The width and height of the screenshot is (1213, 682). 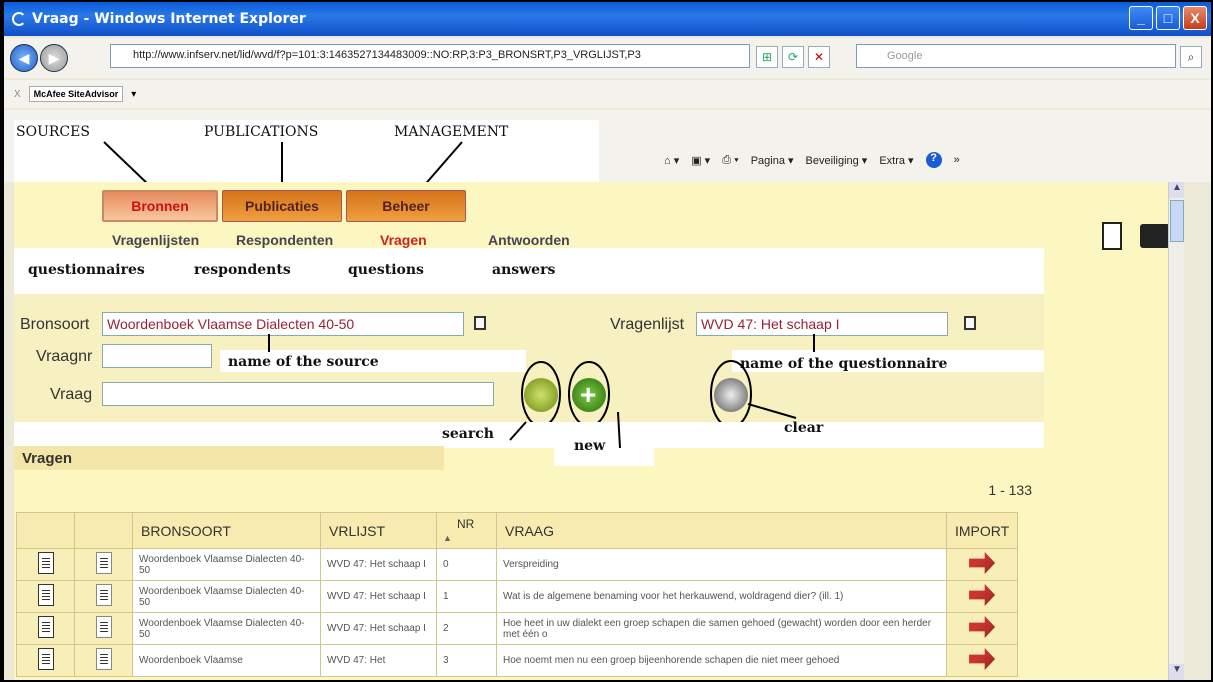 What do you see at coordinates (103, 530) in the screenshot?
I see `col-view` at bounding box center [103, 530].